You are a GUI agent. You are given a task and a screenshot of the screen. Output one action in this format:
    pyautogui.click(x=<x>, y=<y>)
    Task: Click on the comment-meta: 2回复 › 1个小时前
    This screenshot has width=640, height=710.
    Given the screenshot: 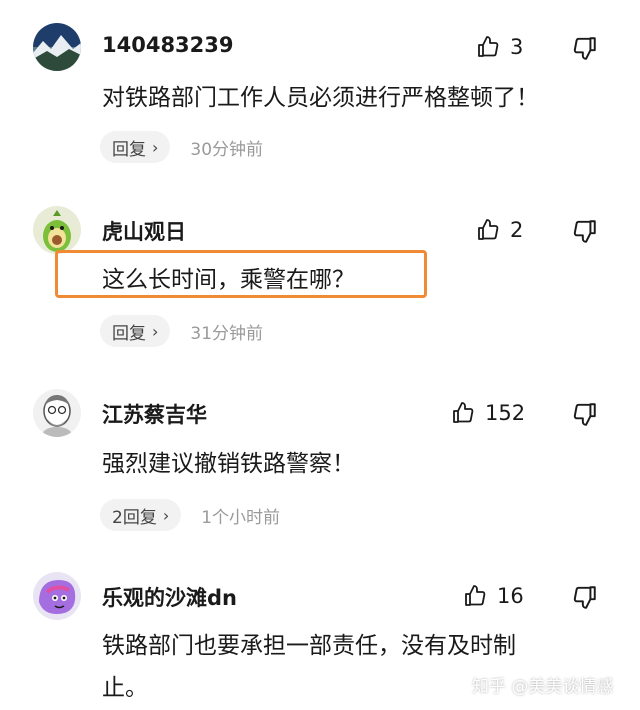 What is the action you would take?
    pyautogui.click(x=190, y=515)
    